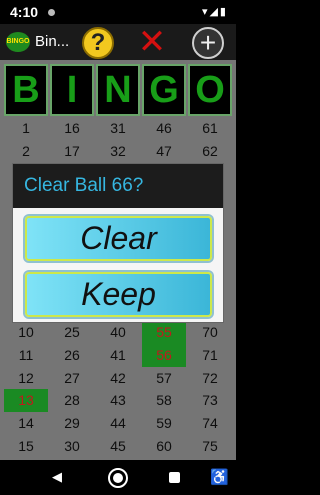  Describe the element at coordinates (174, 477) in the screenshot. I see `recent-apps-icon` at that location.